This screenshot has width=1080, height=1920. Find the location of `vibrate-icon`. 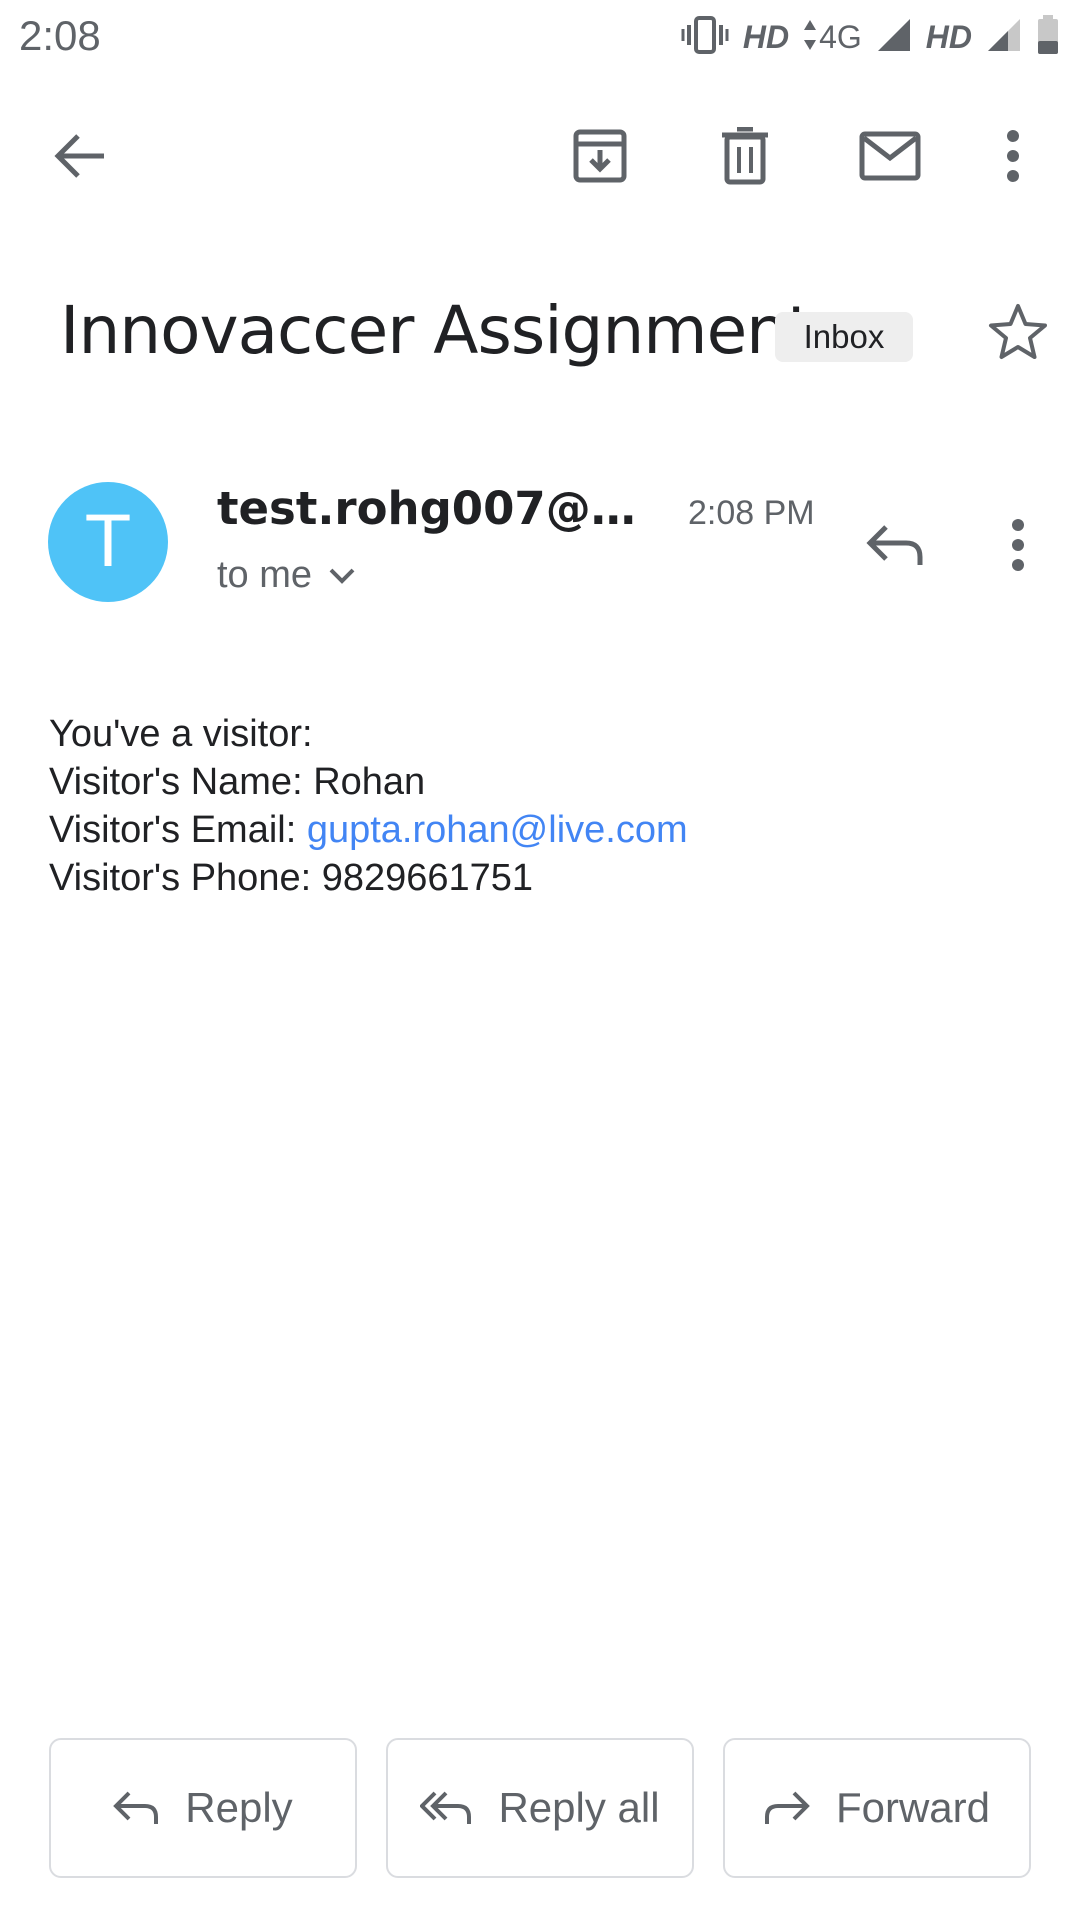

vibrate-icon is located at coordinates (705, 37).